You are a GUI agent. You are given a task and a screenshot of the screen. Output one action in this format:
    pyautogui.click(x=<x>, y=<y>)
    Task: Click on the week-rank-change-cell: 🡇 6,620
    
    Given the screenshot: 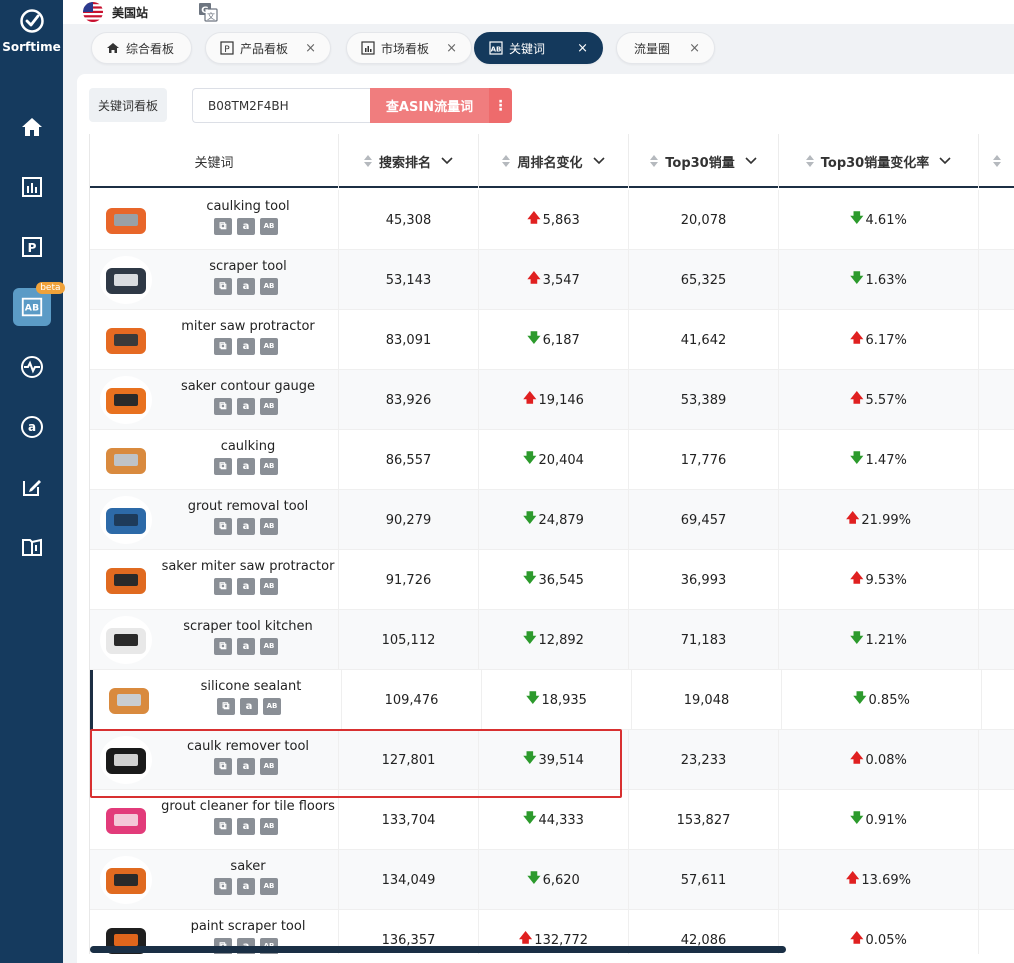 What is the action you would take?
    pyautogui.click(x=554, y=880)
    